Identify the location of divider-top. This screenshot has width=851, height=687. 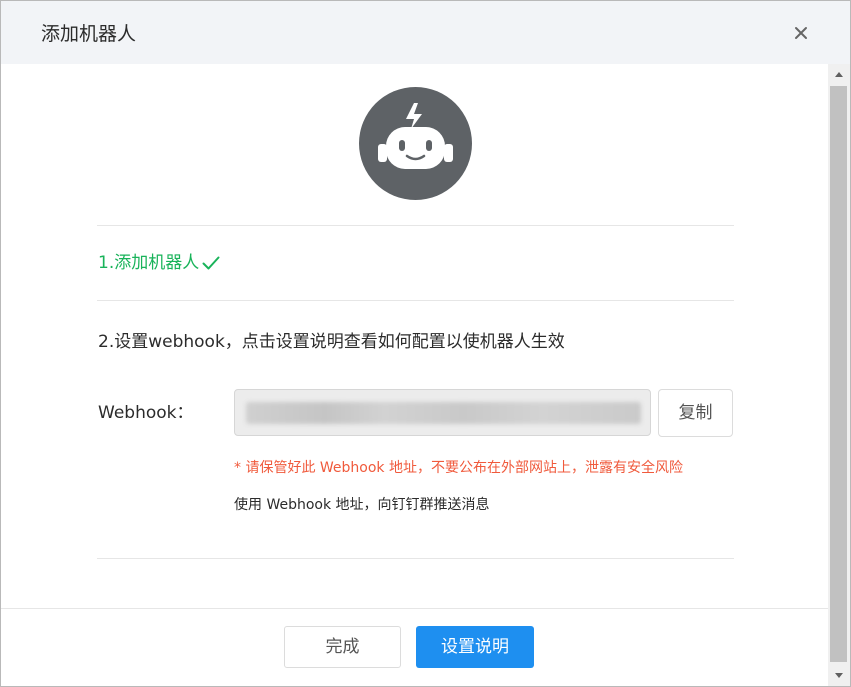
(415, 225).